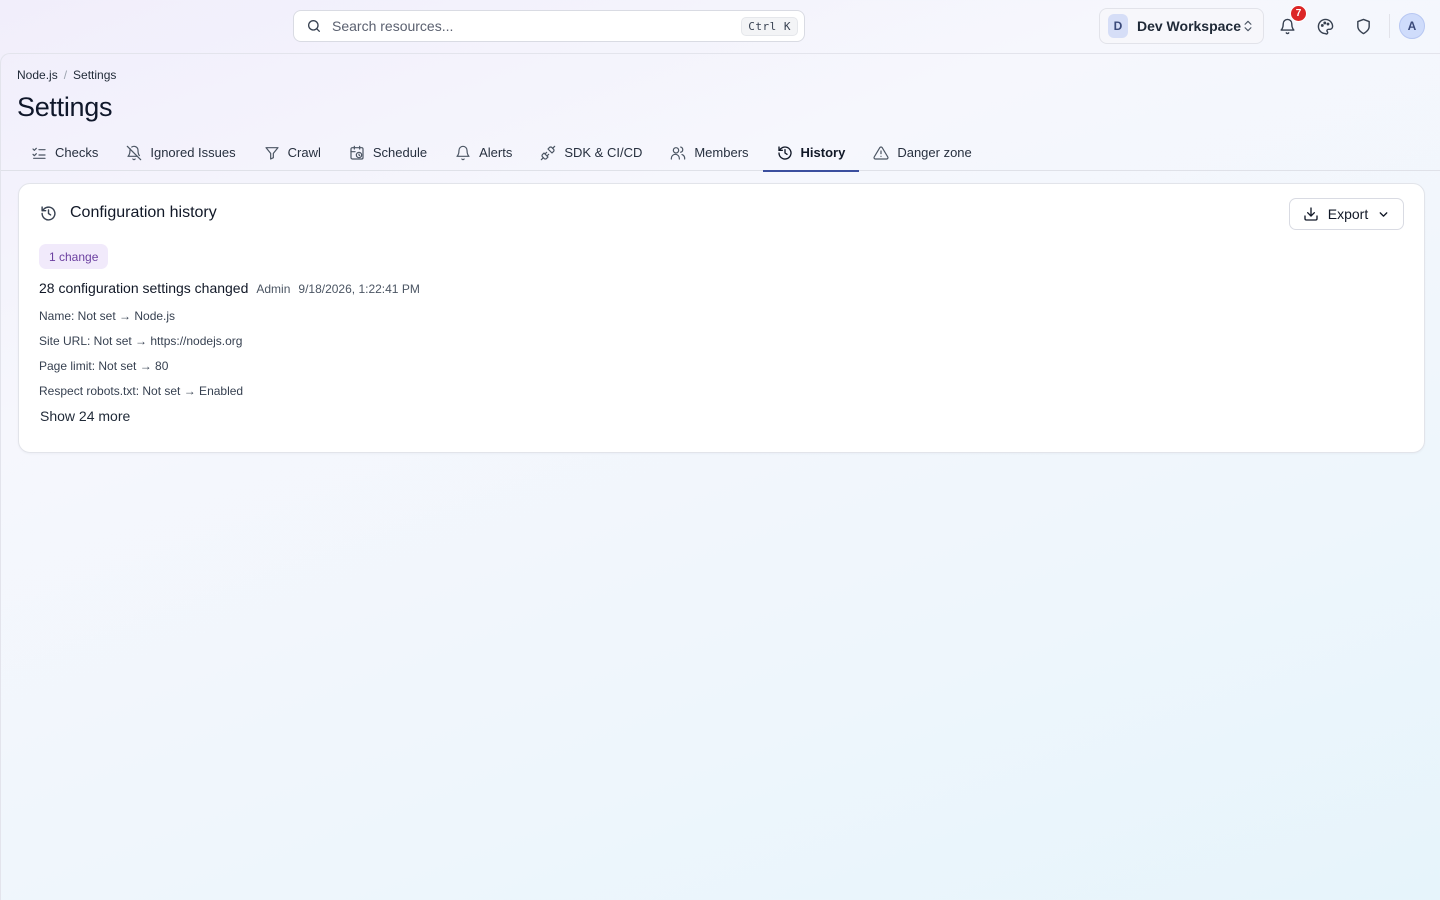  I want to click on tab-schedule: Schedule, so click(388, 152).